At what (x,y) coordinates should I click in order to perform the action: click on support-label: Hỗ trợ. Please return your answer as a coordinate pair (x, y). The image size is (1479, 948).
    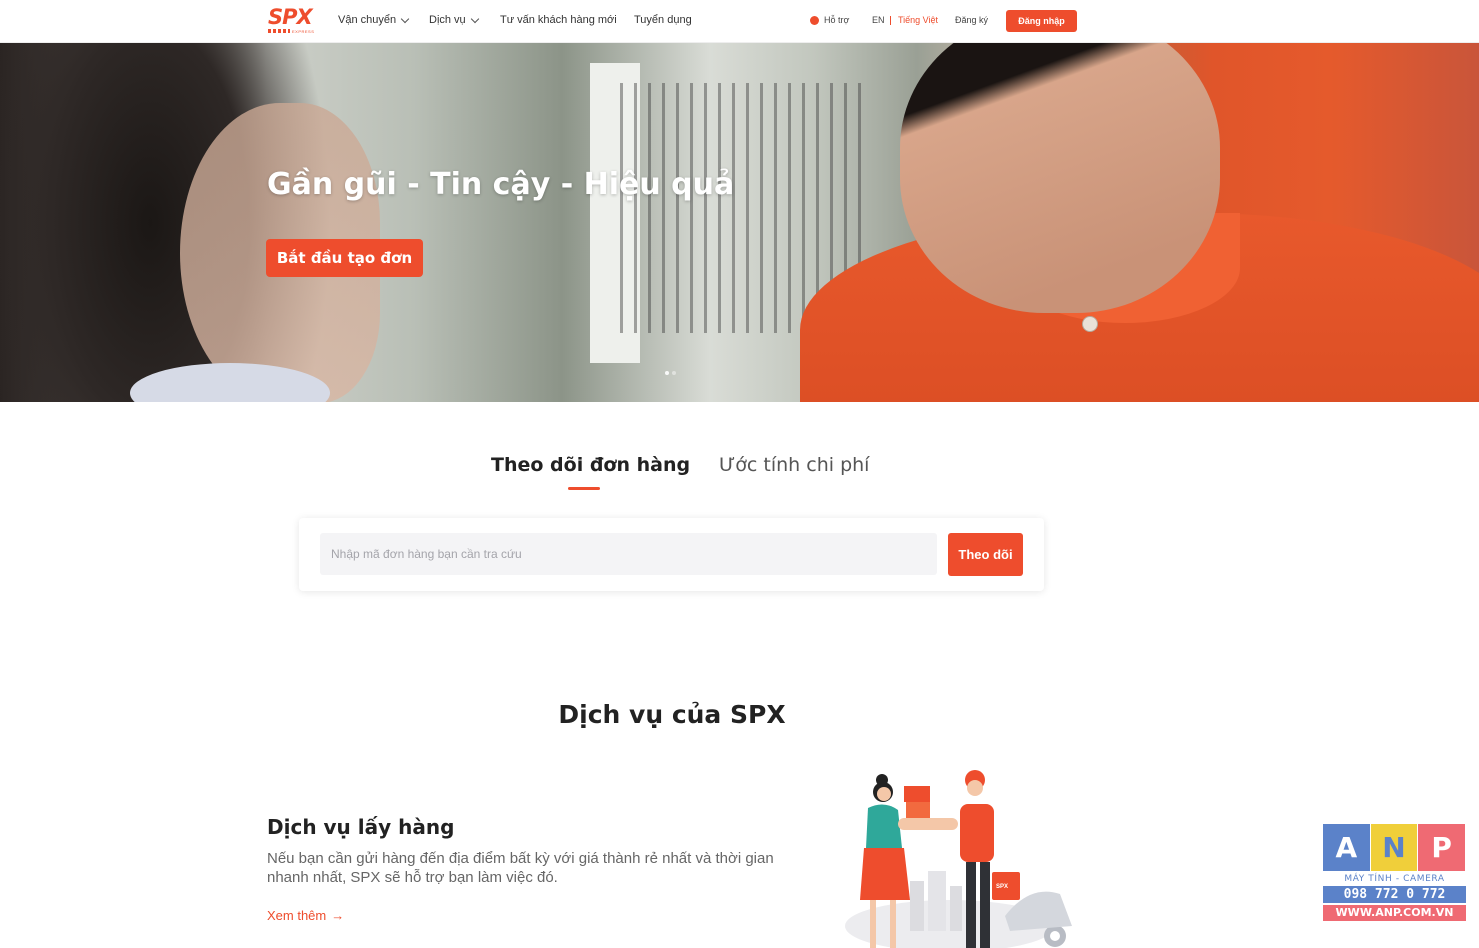
    Looking at the image, I should click on (837, 20).